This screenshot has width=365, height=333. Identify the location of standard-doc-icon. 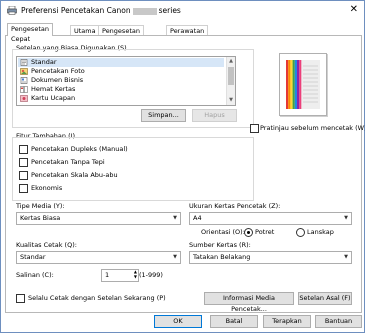
(24, 62).